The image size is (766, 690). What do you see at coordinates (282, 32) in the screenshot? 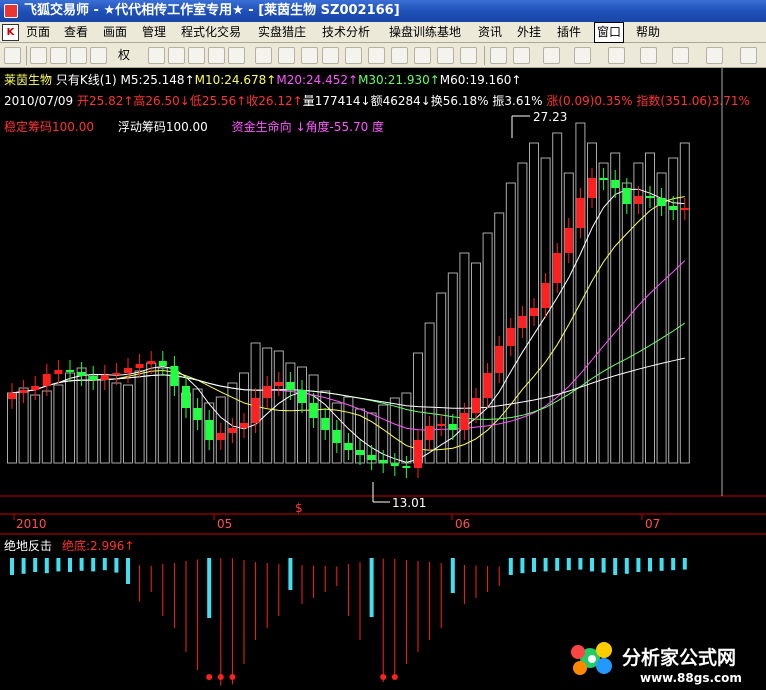
I see `menu-live-trading: 实盘猎庄` at bounding box center [282, 32].